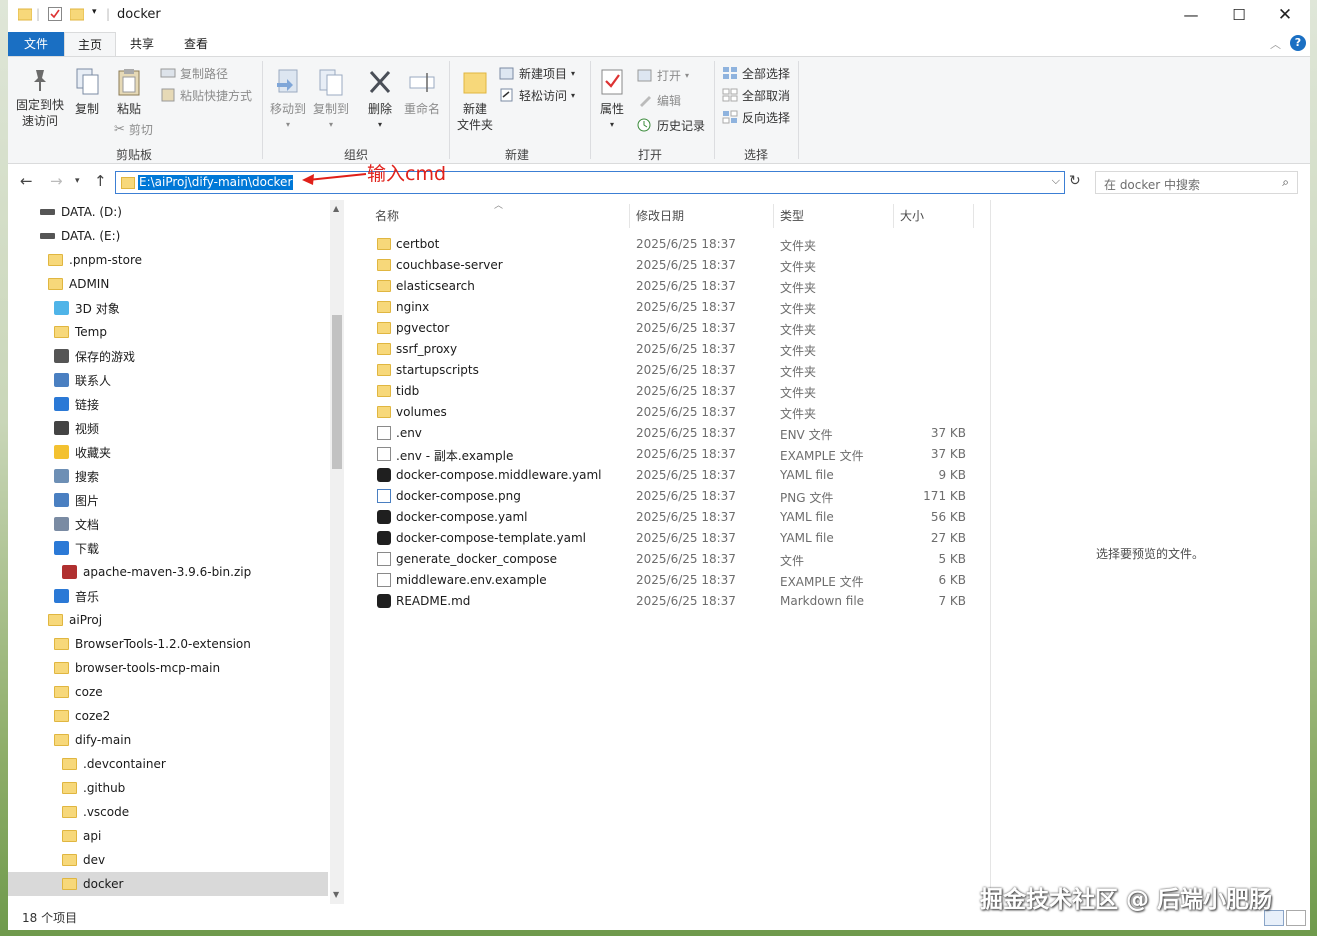 The height and width of the screenshot is (936, 1317). I want to click on large-icons-view-icon, so click(1296, 918).